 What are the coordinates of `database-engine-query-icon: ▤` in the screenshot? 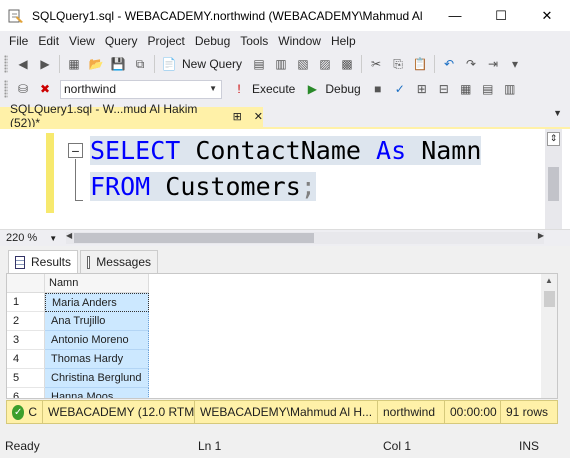 It's located at (259, 64).